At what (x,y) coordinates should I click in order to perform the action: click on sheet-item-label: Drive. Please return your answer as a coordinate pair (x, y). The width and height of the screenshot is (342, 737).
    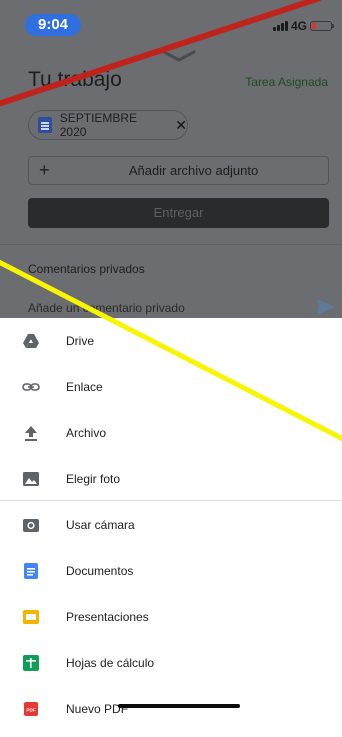
    Looking at the image, I should click on (80, 341).